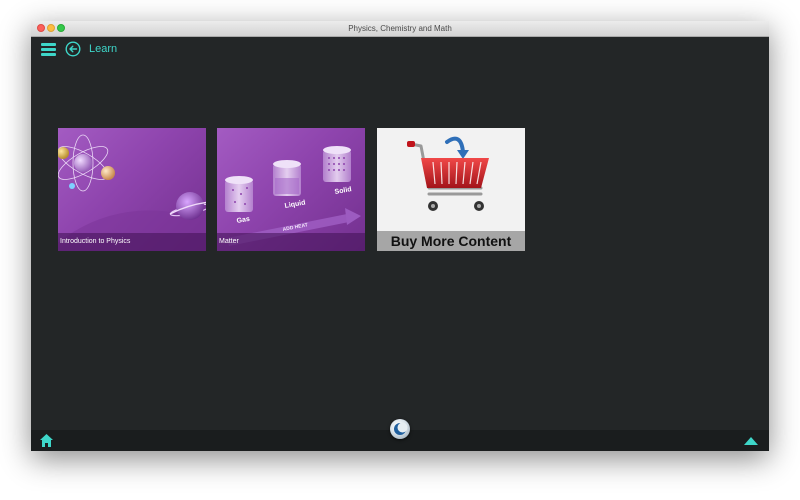 Image resolution: width=800 pixels, height=500 pixels. What do you see at coordinates (343, 191) in the screenshot?
I see `solid-label: Solid` at bounding box center [343, 191].